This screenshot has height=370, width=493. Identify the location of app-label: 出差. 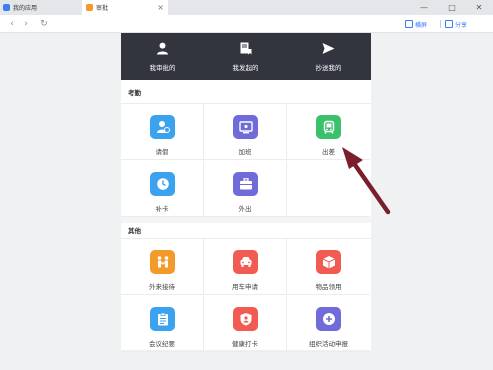
(328, 152).